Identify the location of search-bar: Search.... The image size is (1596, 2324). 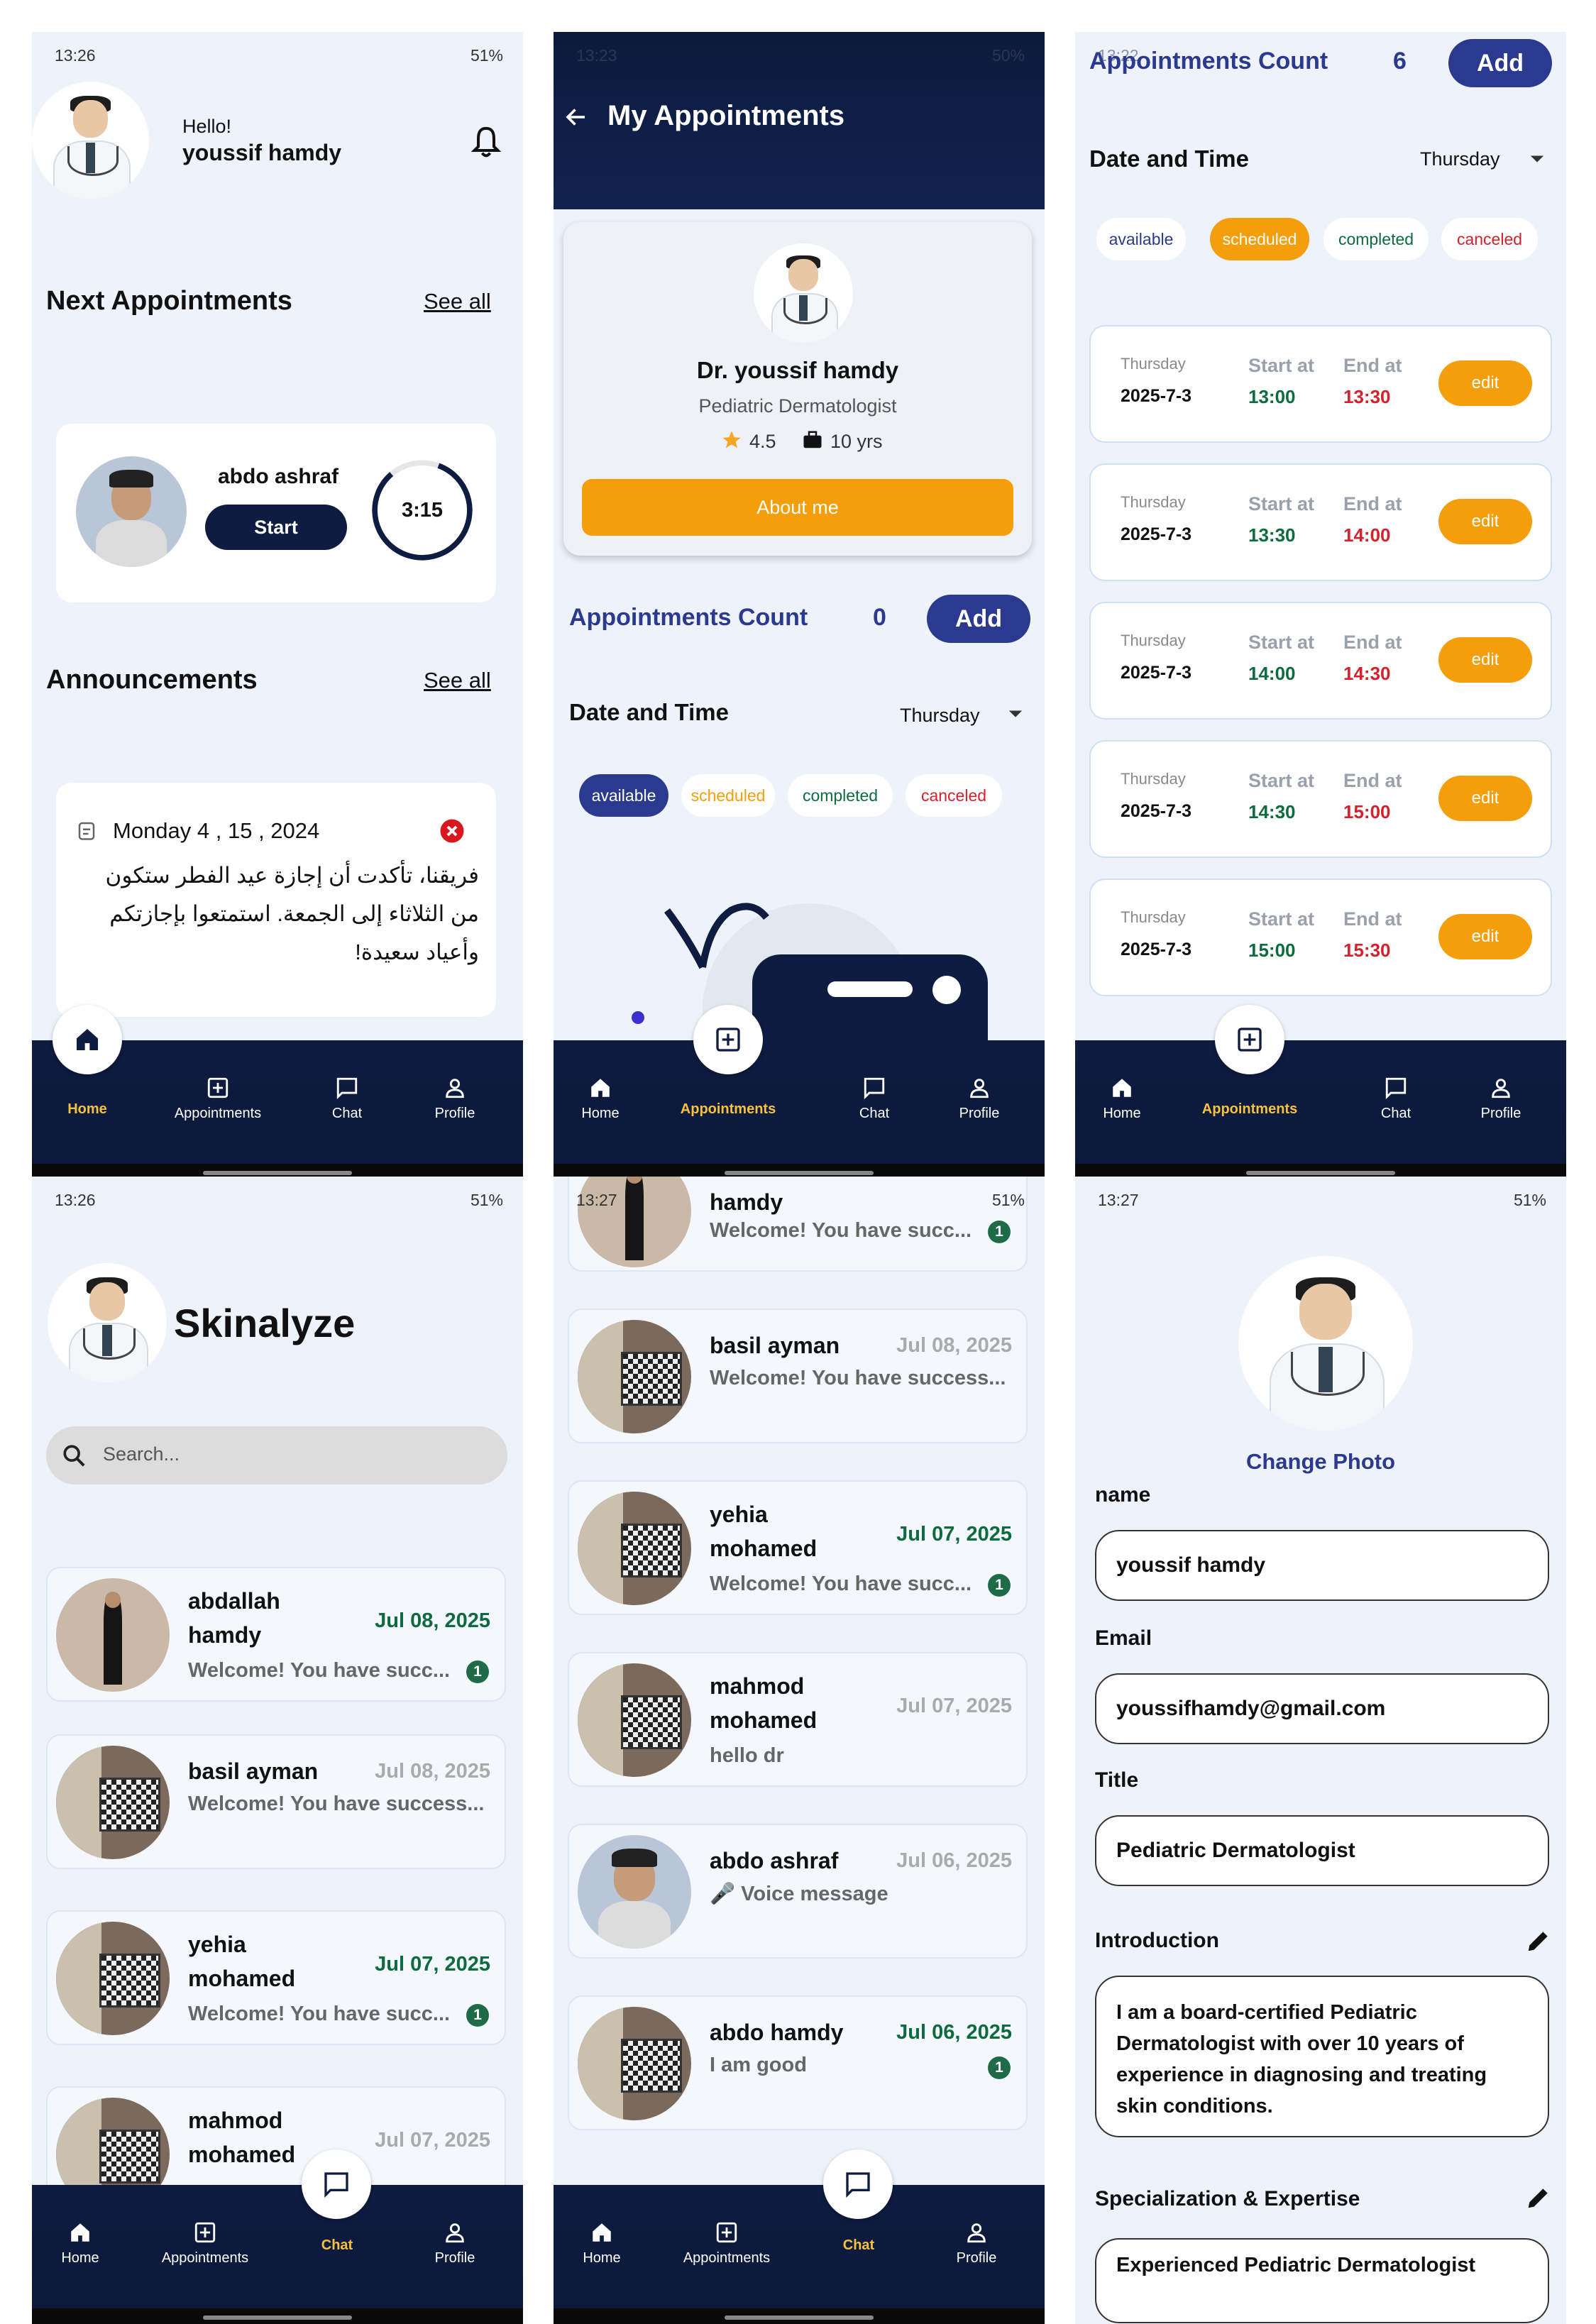
(276, 1456).